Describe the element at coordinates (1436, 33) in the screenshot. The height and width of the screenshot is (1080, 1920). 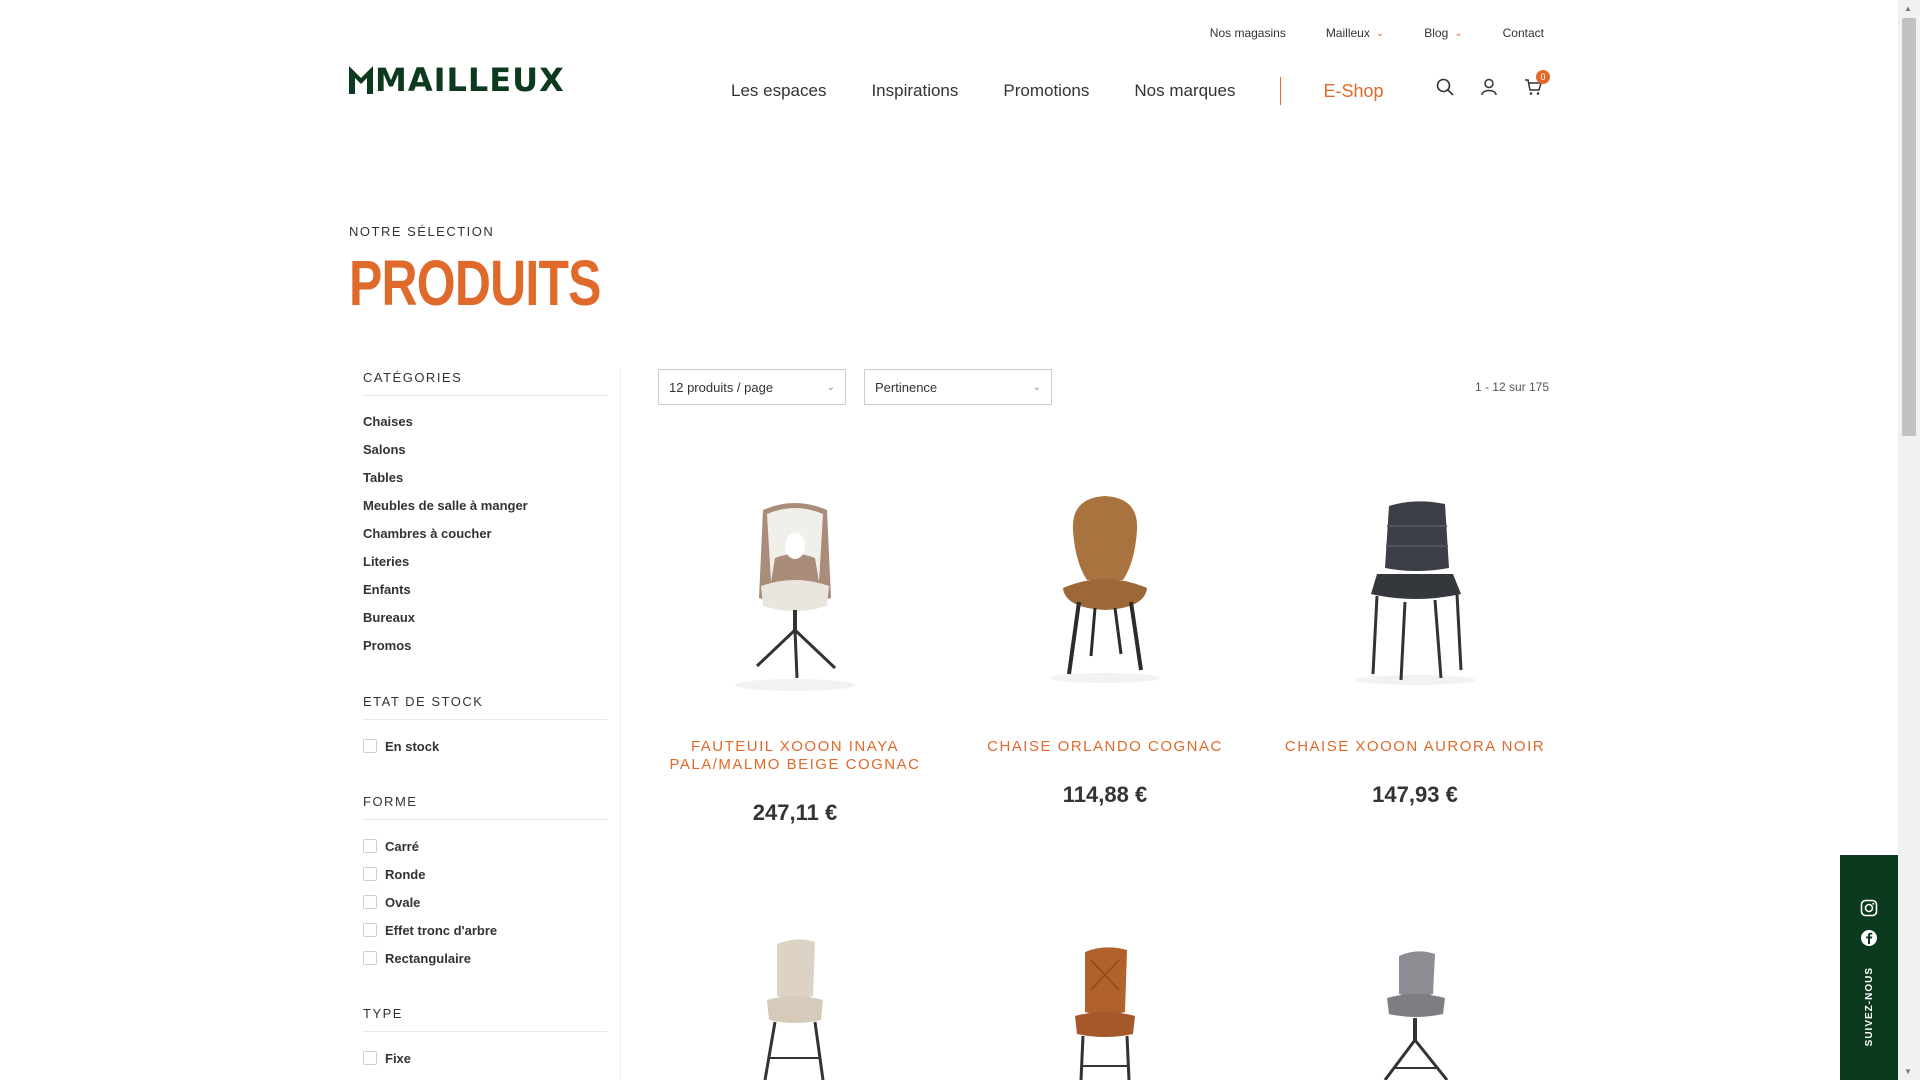
I see `blog-label: Blog` at that location.